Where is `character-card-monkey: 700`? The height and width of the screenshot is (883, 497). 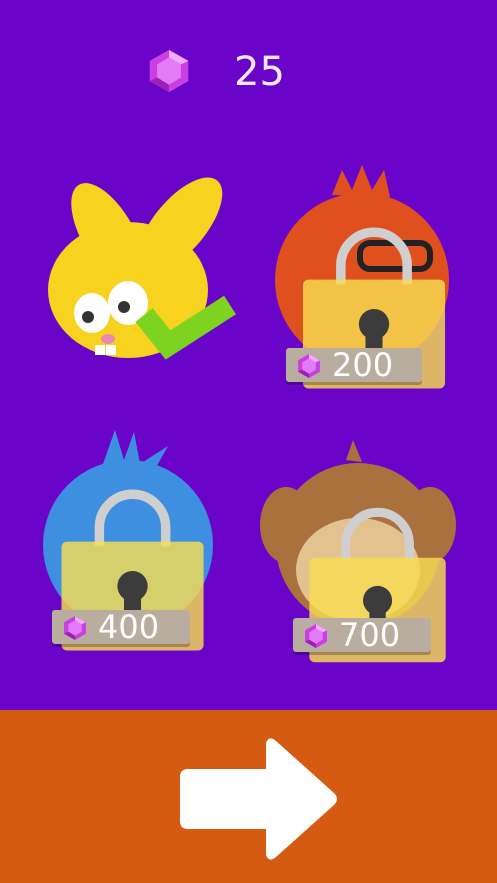
character-card-monkey: 700 is located at coordinates (358, 550).